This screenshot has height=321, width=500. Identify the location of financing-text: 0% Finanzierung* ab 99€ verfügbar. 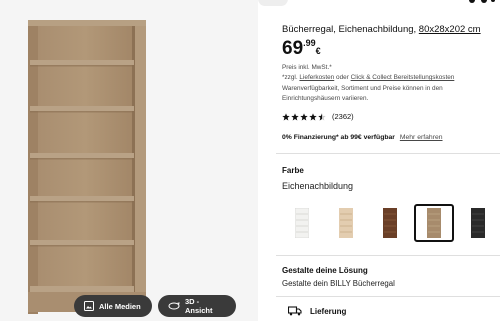
(338, 137).